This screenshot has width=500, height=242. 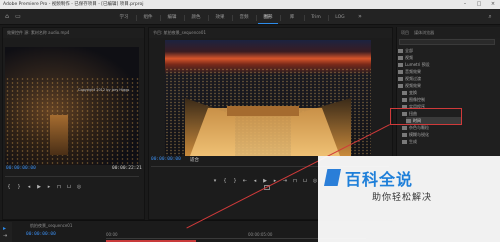 I want to click on tab-editing: 编辑, so click(x=172, y=18).